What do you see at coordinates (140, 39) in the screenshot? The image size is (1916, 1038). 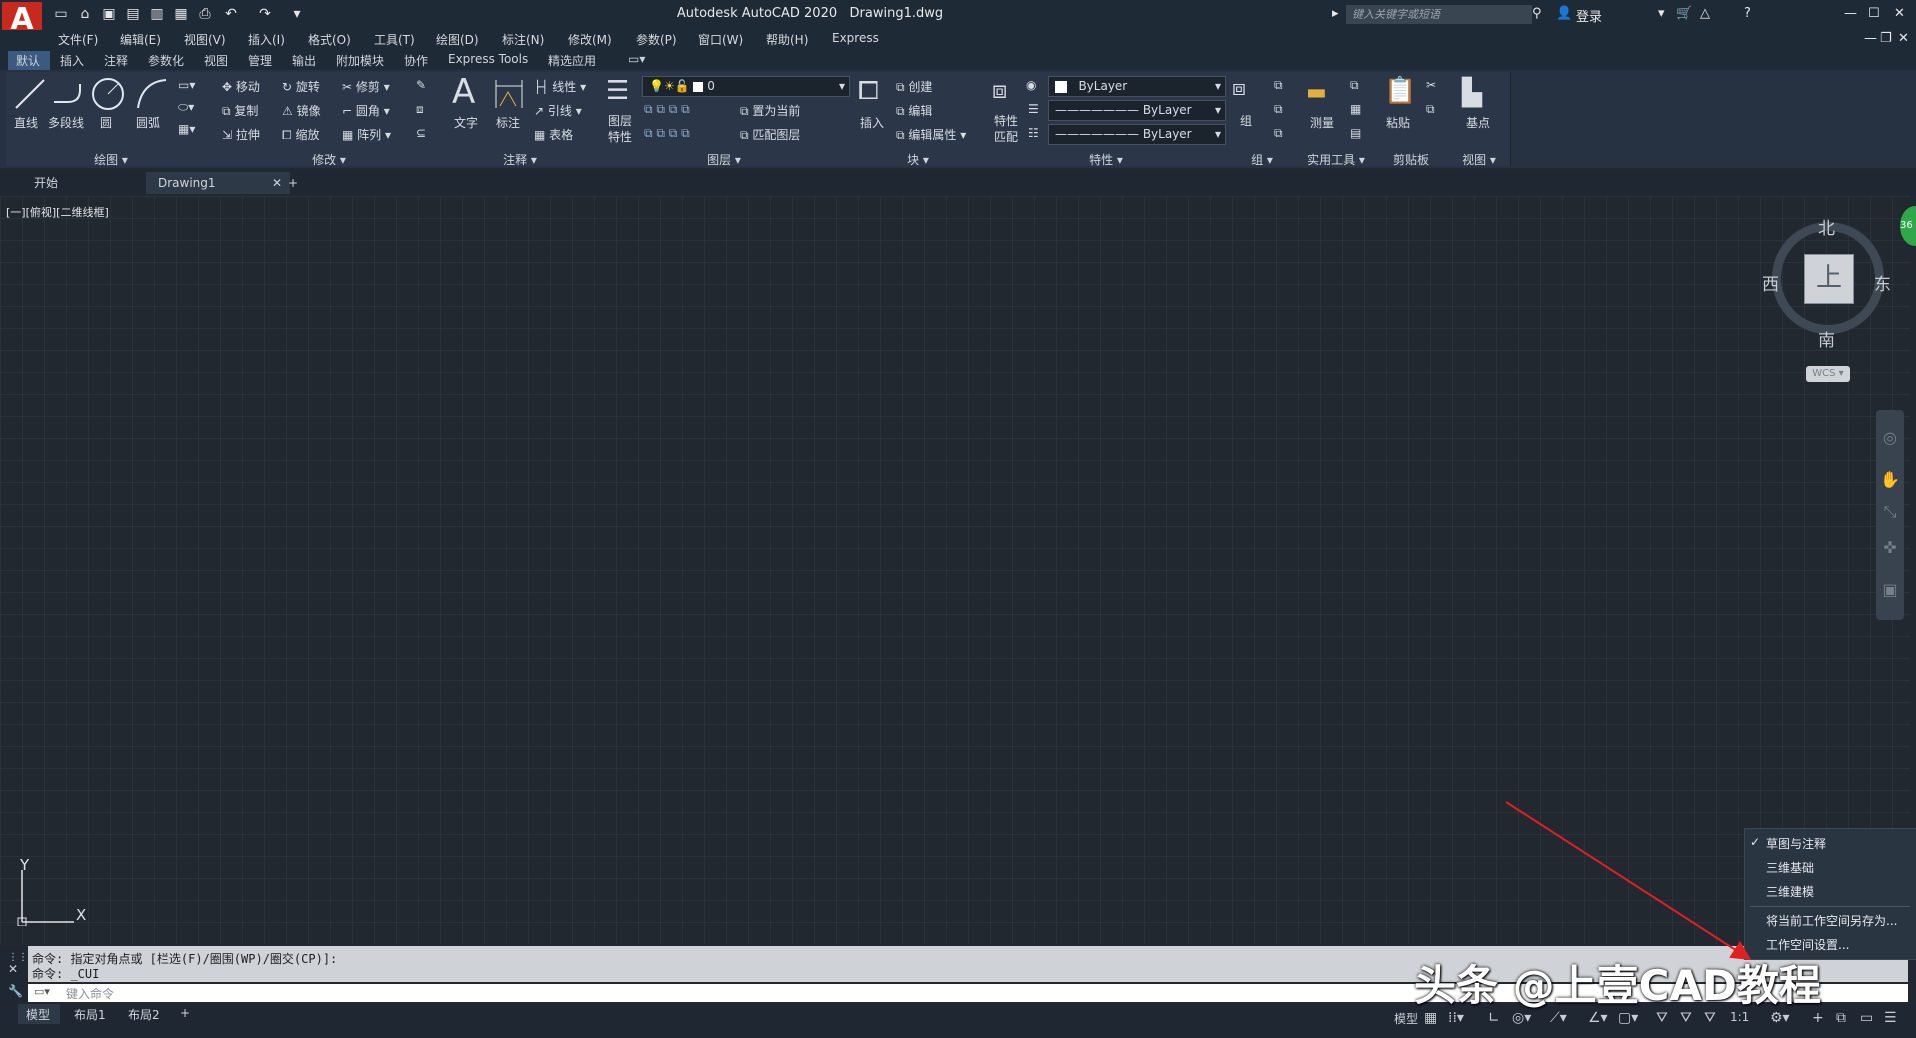 I see `menu-edit: 编辑(E)` at bounding box center [140, 39].